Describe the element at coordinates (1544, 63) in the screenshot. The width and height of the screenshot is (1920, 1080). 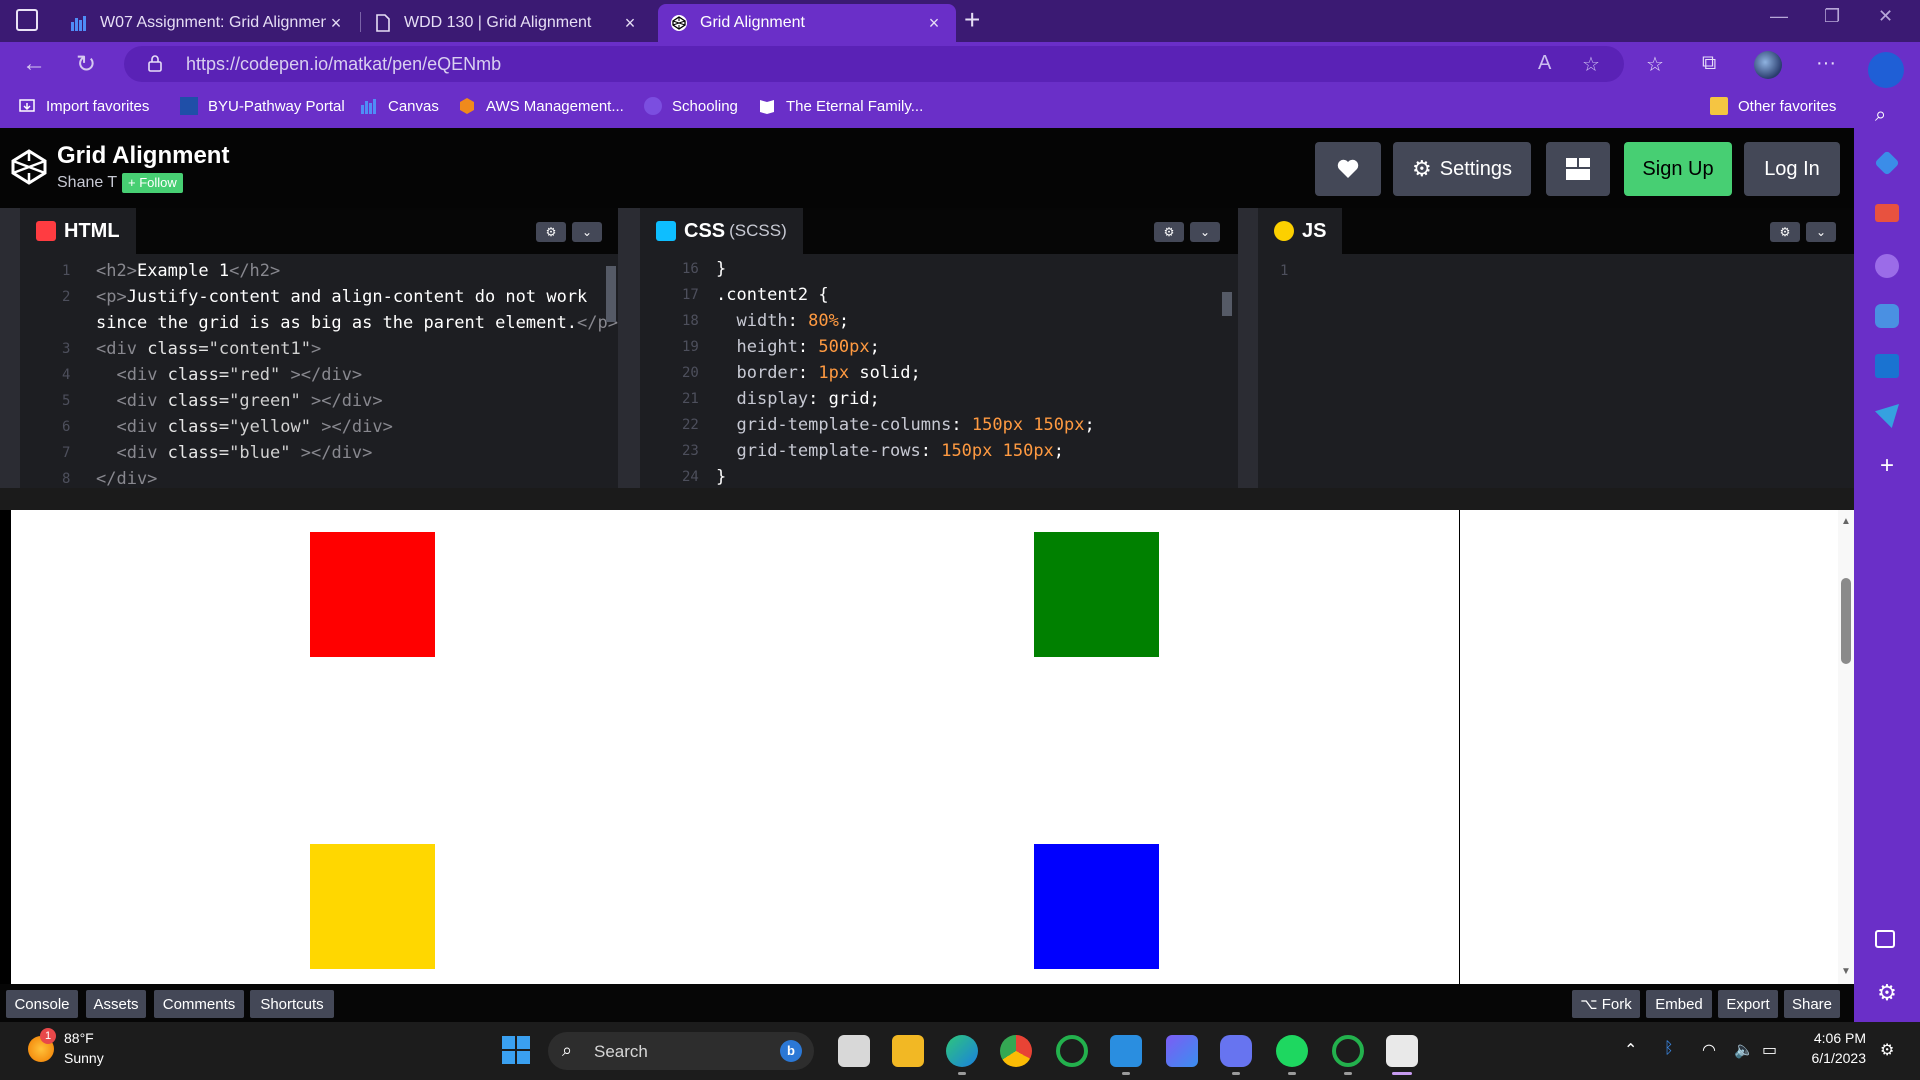
I see `read-aloud-icon: A` at that location.